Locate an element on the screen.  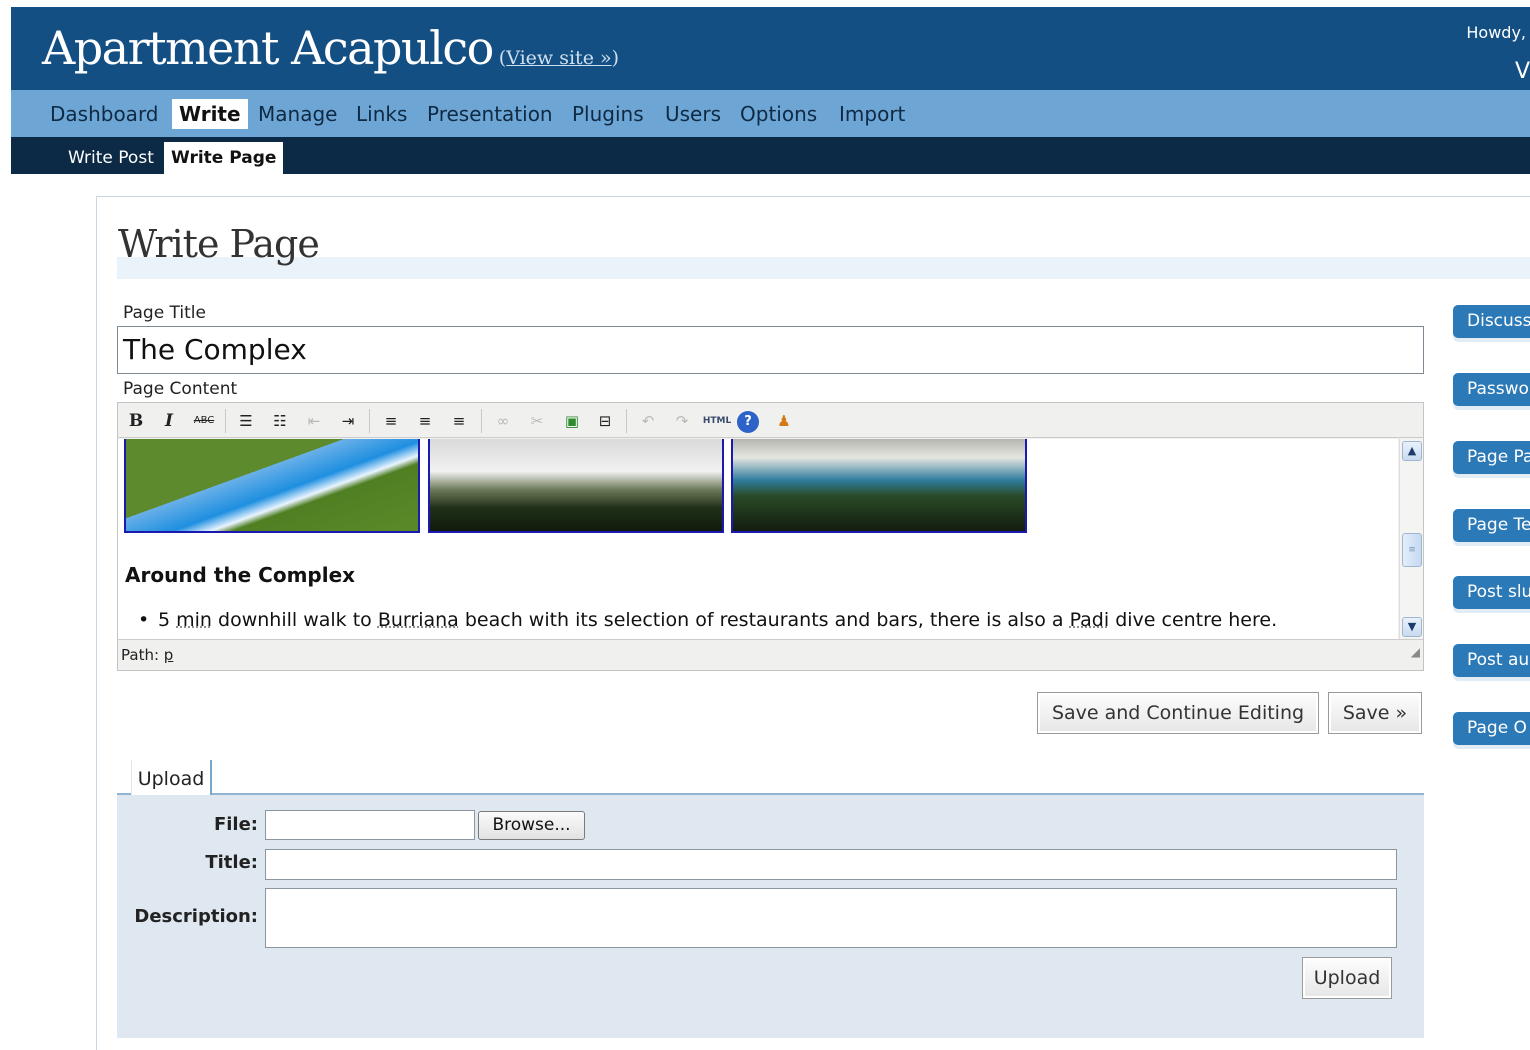
unlink-icon: ✂ is located at coordinates (537, 421).